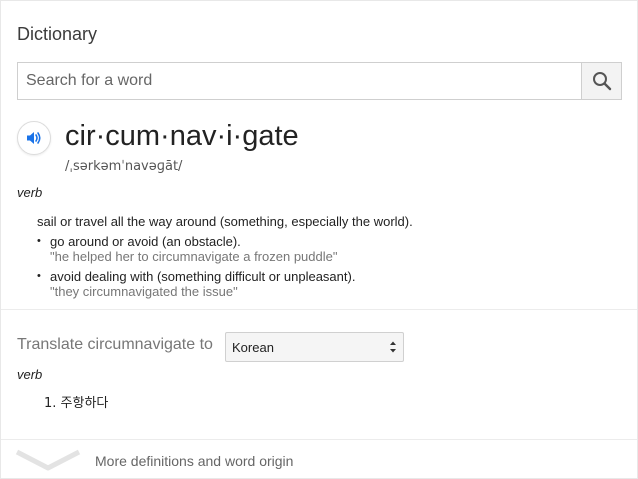  What do you see at coordinates (393, 347) in the screenshot?
I see `select-arrows-icon` at bounding box center [393, 347].